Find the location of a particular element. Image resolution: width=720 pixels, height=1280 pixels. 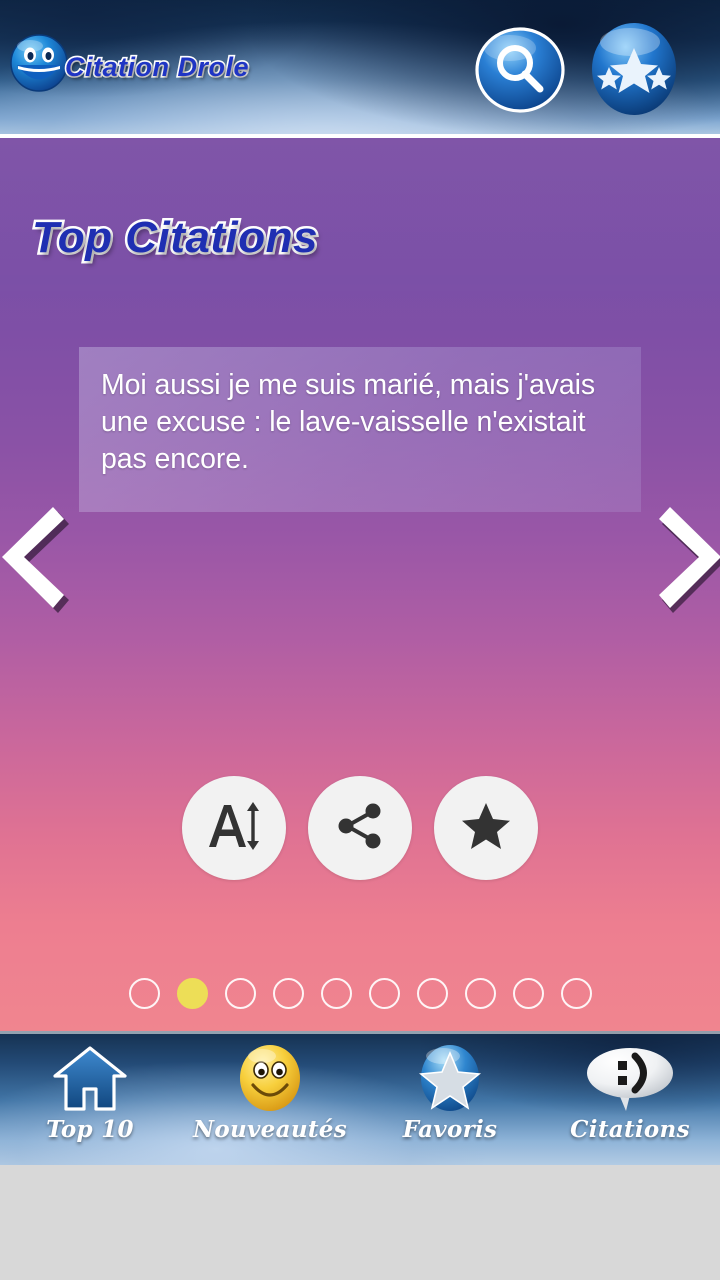

nav-item-citations: Citations is located at coordinates (630, 1098).